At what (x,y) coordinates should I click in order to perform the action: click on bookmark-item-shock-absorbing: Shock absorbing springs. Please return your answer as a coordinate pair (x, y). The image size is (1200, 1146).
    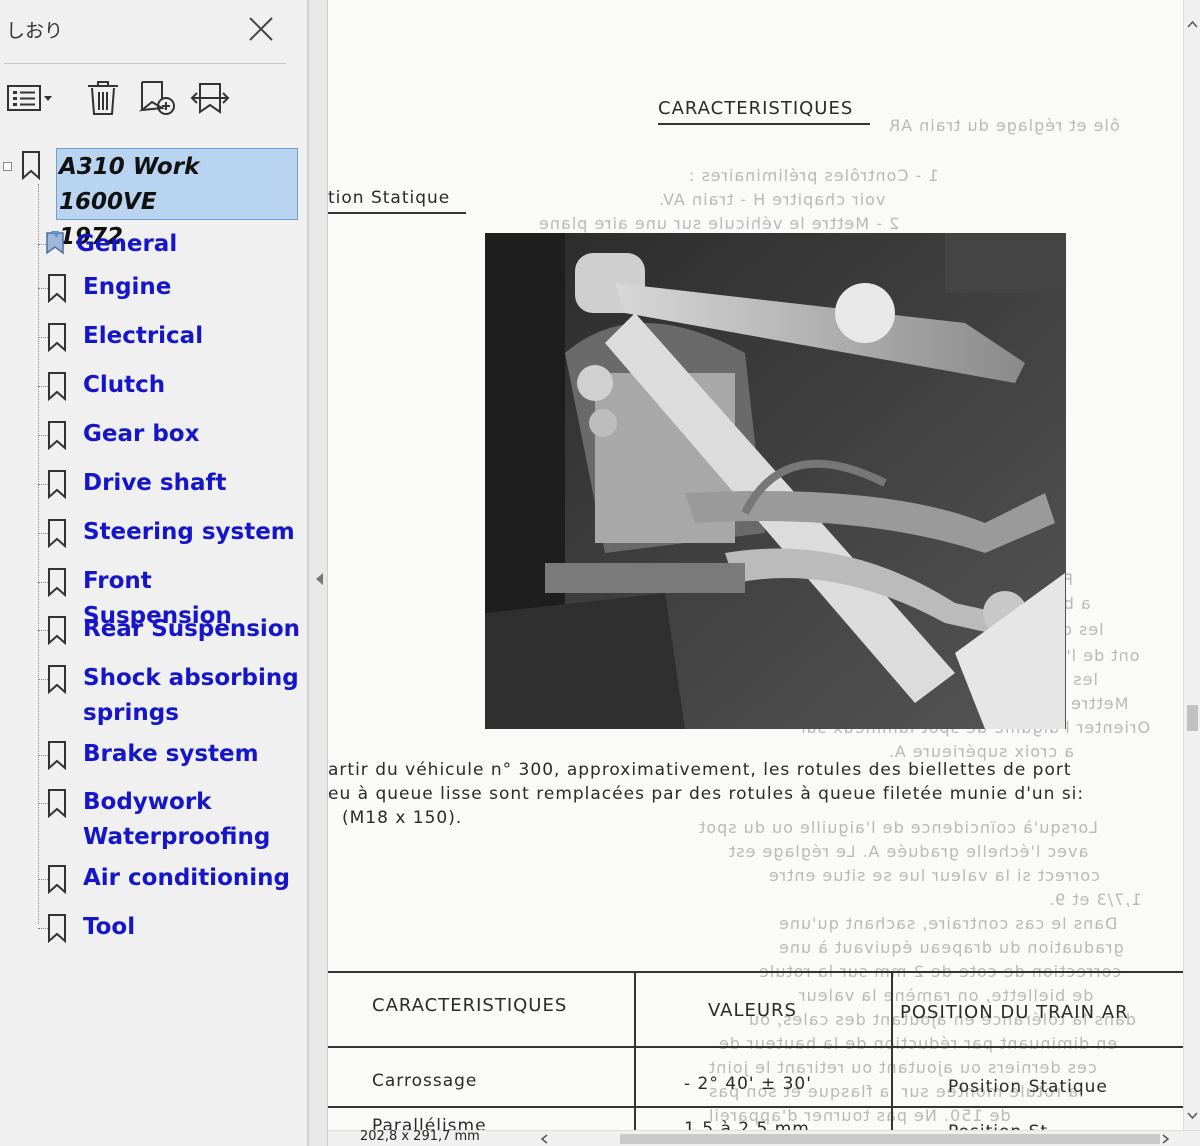
    Looking at the image, I should click on (172, 696).